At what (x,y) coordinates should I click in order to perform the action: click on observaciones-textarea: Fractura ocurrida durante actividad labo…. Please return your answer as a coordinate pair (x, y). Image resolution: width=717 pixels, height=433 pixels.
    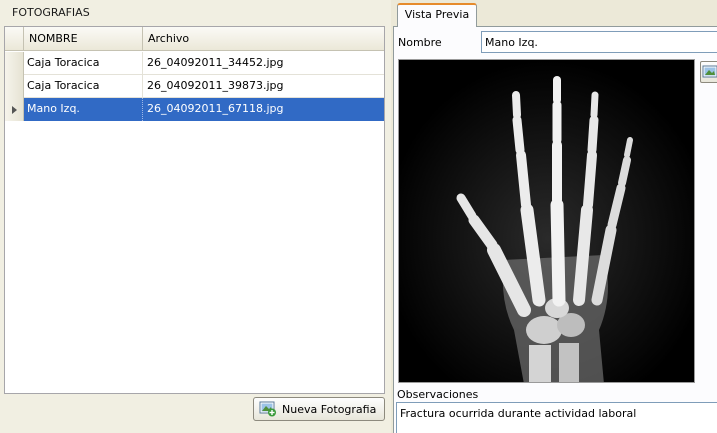
    Looking at the image, I should click on (556, 417).